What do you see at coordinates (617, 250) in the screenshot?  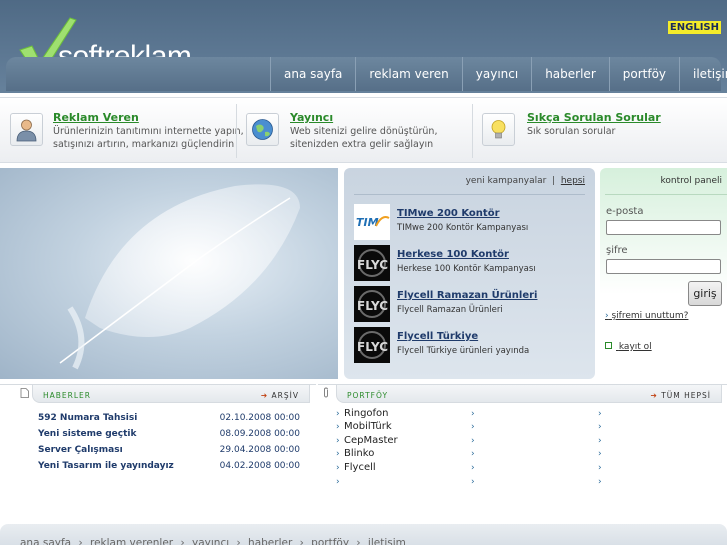 I see `password-label: şifre` at bounding box center [617, 250].